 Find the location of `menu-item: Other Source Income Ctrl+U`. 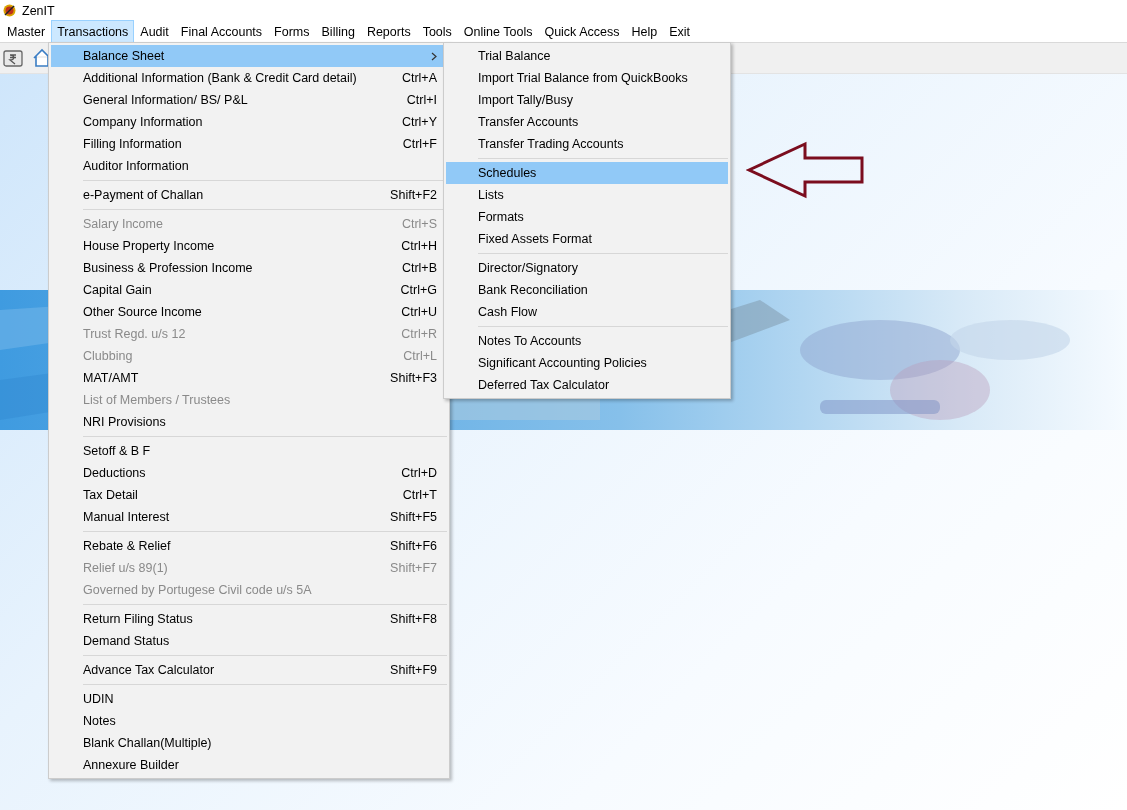

menu-item: Other Source Income Ctrl+U is located at coordinates (249, 312).